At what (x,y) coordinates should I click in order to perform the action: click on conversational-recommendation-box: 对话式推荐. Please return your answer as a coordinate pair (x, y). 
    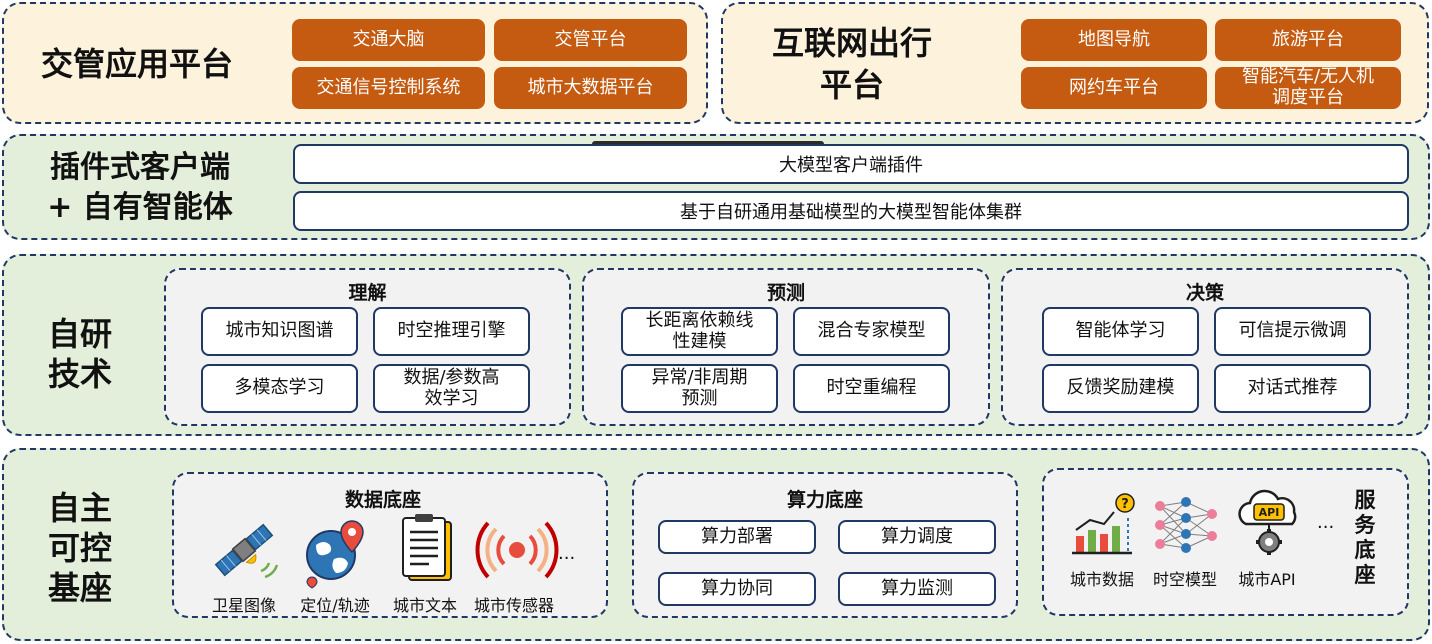
    Looking at the image, I should click on (1292, 388).